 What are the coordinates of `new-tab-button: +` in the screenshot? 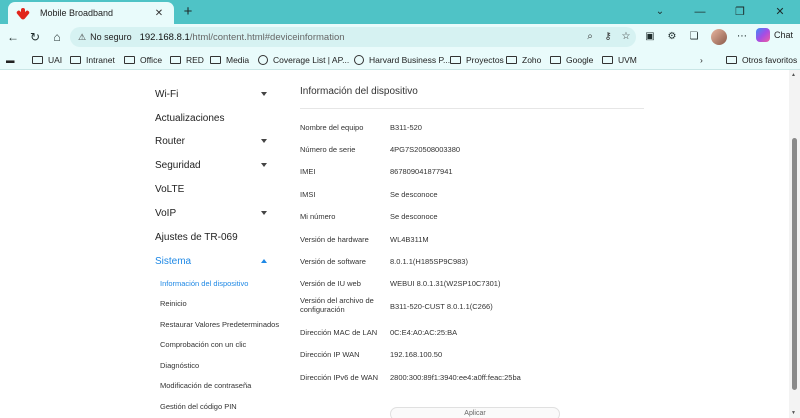 It's located at (188, 12).